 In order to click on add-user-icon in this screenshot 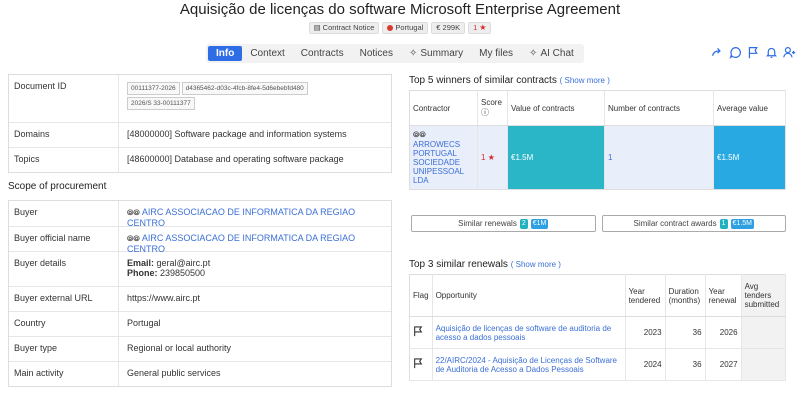, I will do `click(789, 52)`.